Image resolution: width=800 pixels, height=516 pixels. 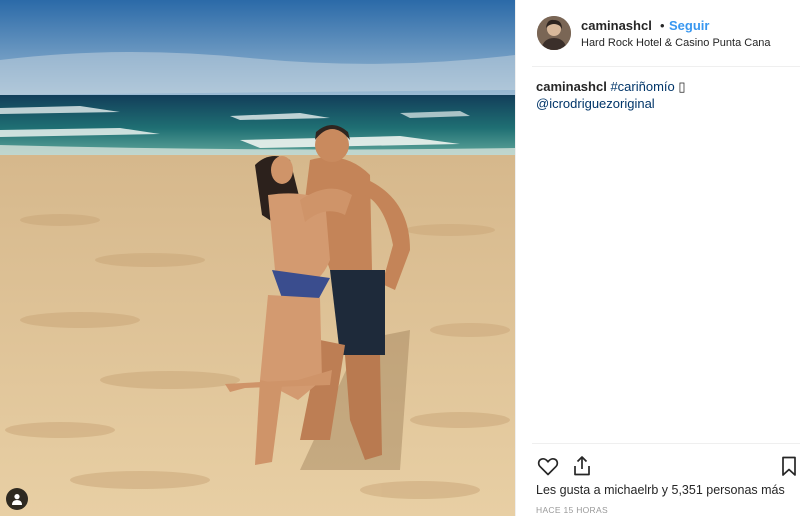 I want to click on save-button, so click(x=788, y=466).